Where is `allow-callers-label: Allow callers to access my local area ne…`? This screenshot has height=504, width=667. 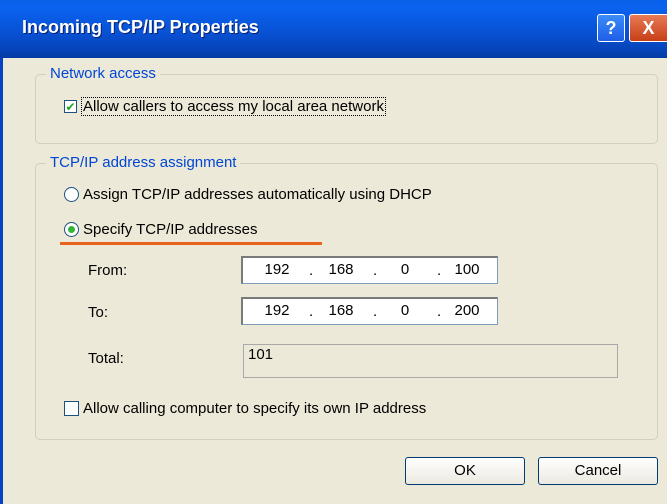
allow-callers-label: Allow callers to access my local area ne… is located at coordinates (233, 106).